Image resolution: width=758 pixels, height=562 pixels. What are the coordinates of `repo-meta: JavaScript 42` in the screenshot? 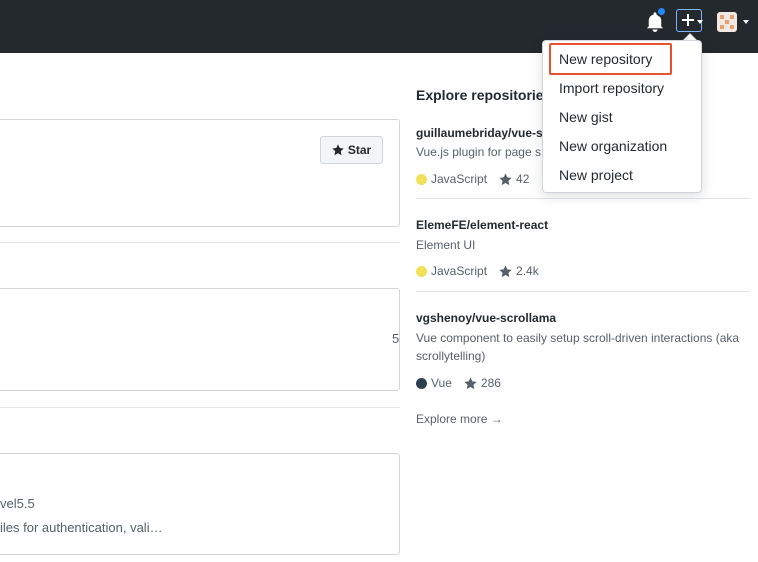 It's located at (472, 179).